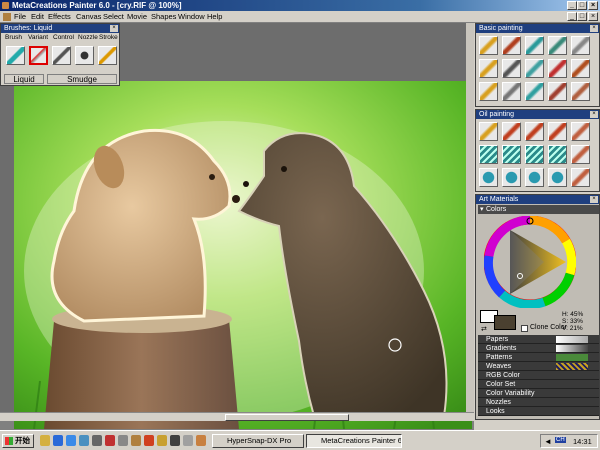  Describe the element at coordinates (524, 328) in the screenshot. I see `clone-color-checkbox` at that location.